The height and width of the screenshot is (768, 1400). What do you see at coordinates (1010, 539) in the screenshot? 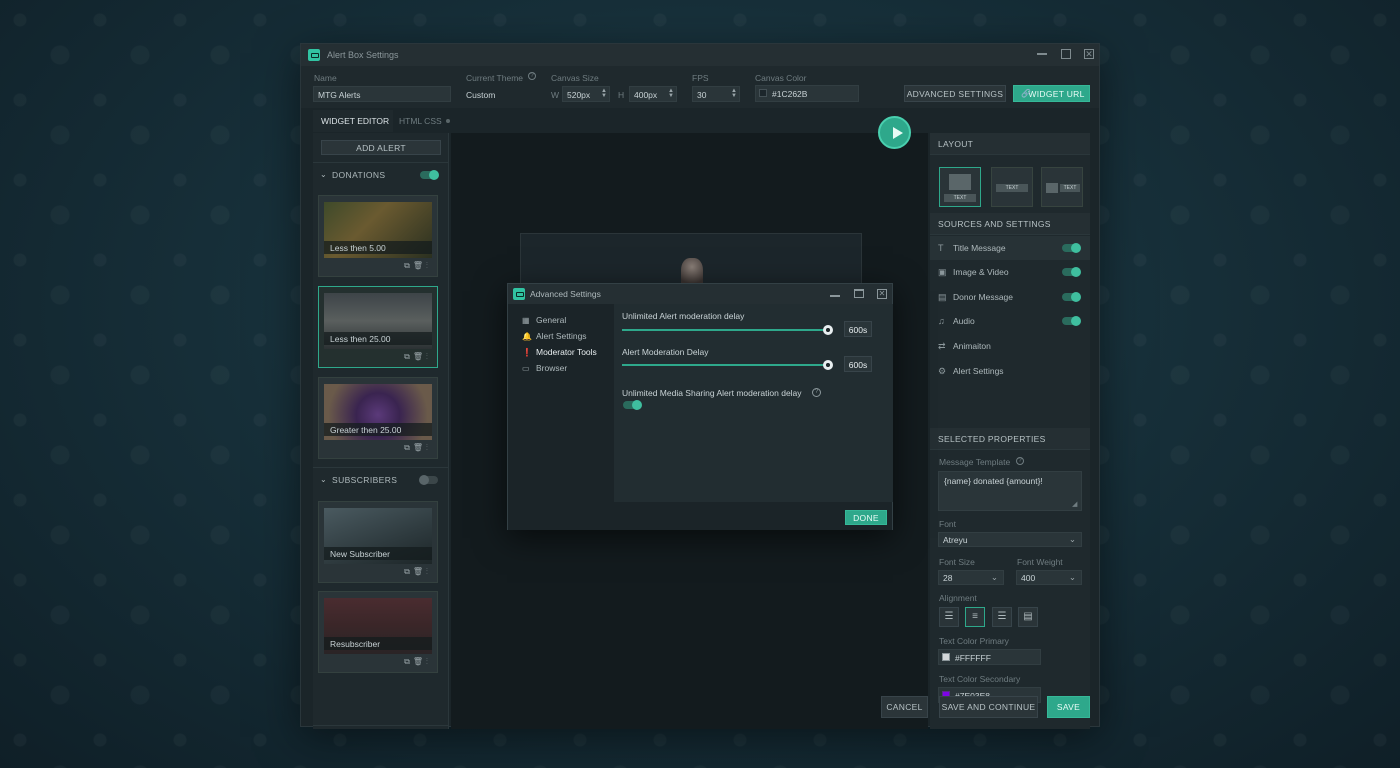
I see `font-select: Atreyu ⌄` at bounding box center [1010, 539].